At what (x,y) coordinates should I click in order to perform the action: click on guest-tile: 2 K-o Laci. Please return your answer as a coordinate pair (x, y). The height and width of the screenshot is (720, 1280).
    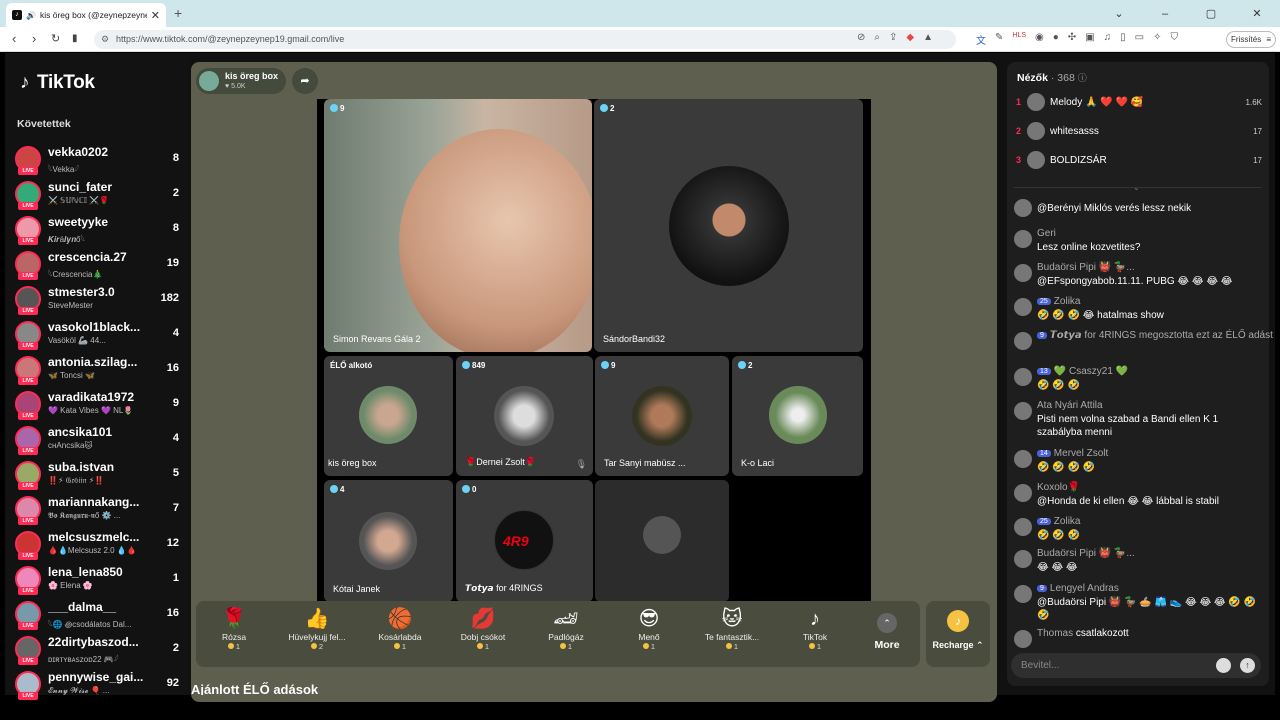
    Looking at the image, I should click on (797, 416).